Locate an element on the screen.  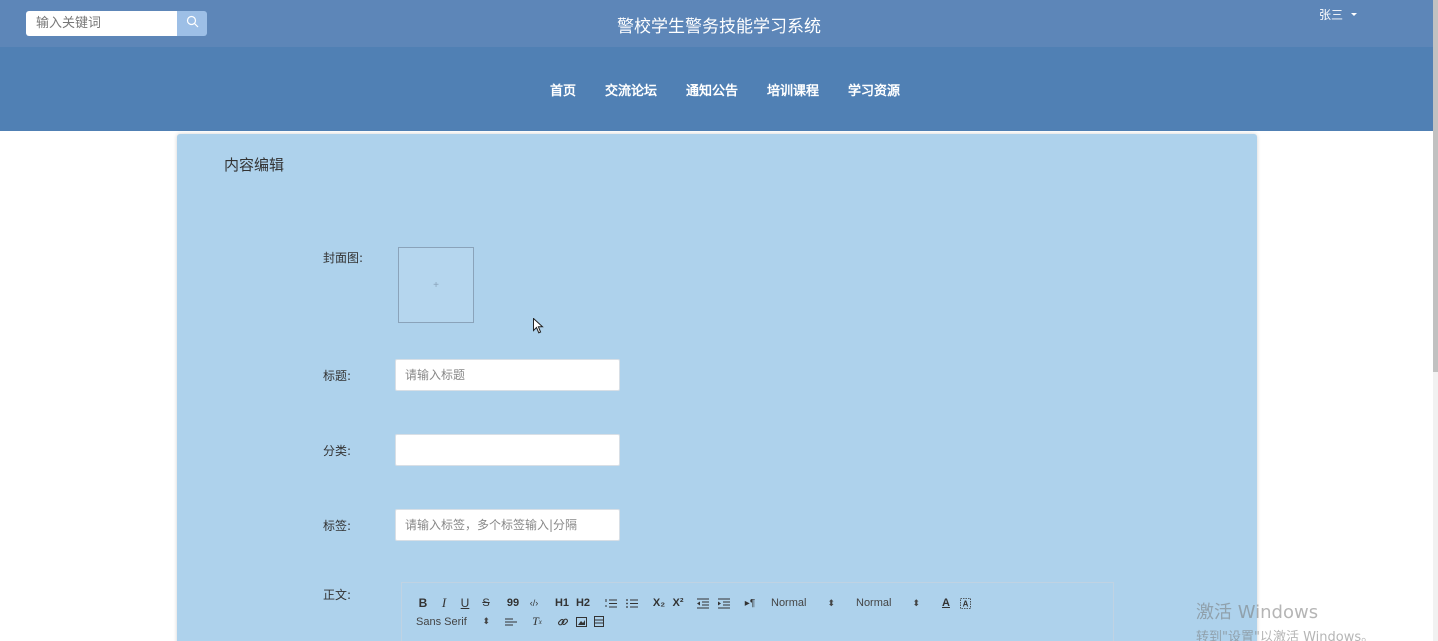
watermark-line-1: 激活 Windows is located at coordinates (1257, 612).